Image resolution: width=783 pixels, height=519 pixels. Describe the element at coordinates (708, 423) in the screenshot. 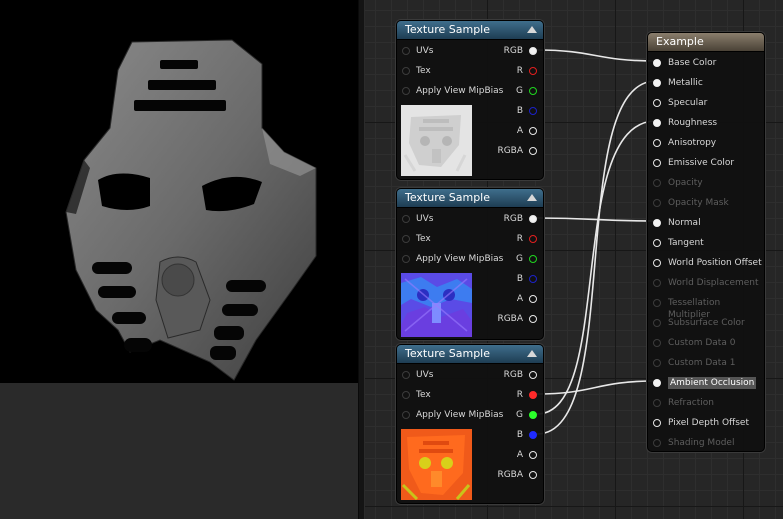

I see `input-label: Pixel Depth Offset` at that location.